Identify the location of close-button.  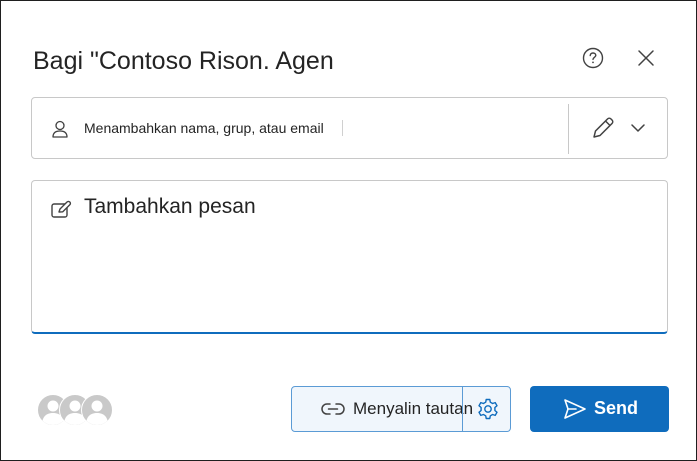
(646, 58).